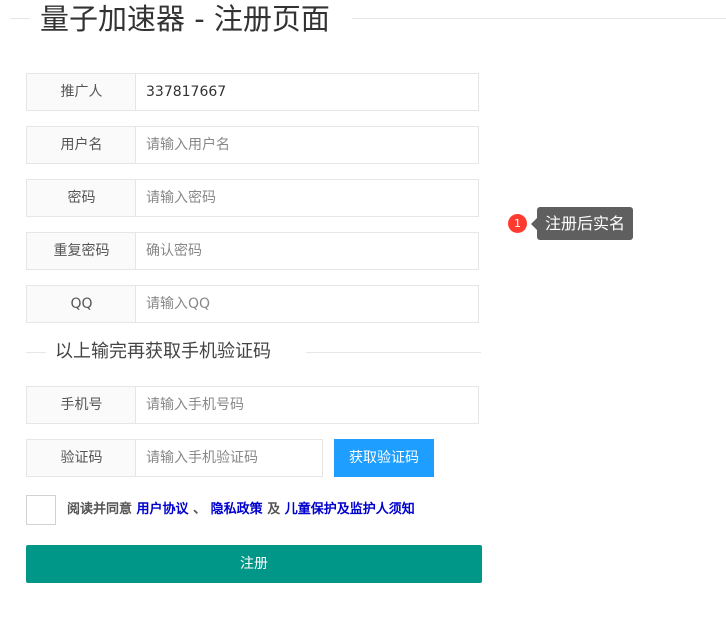  I want to click on phone-label: 手机号, so click(81, 405).